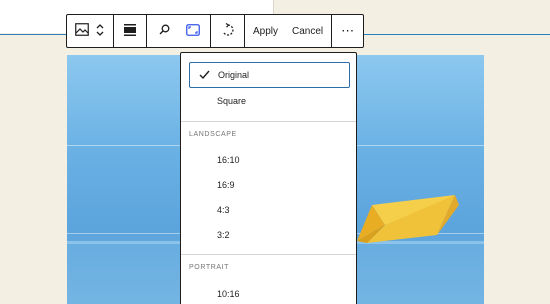  I want to click on aspect-option-label: 3:2, so click(223, 235).